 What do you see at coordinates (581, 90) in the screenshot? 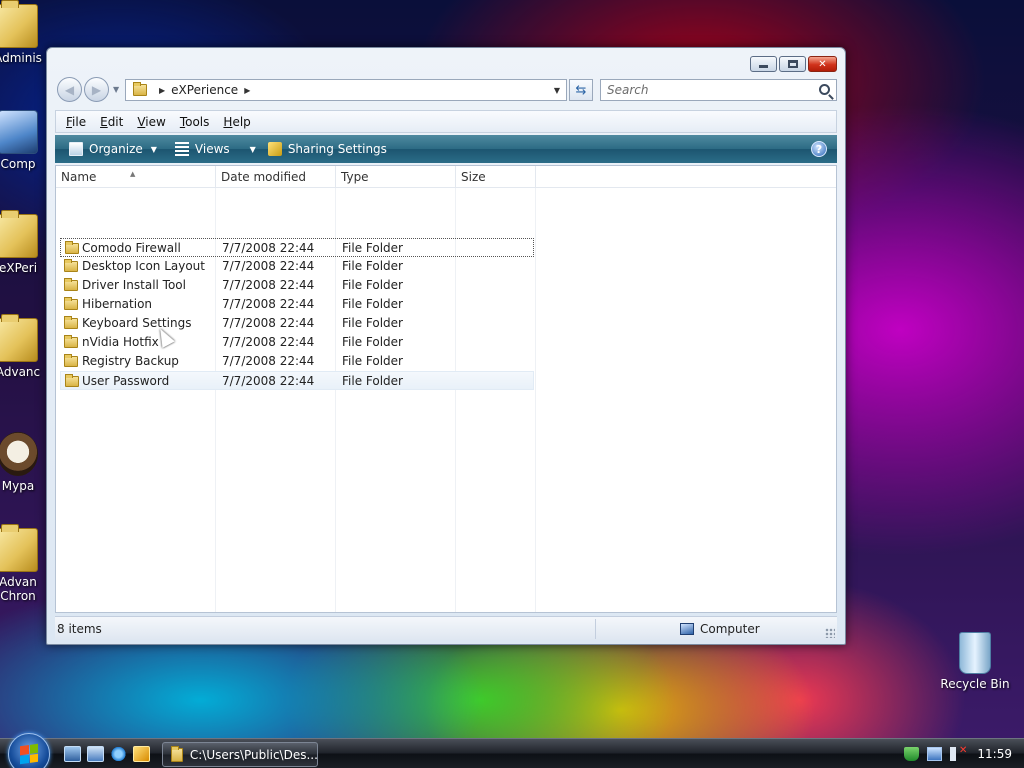
I see `refresh-button: ⇆` at bounding box center [581, 90].